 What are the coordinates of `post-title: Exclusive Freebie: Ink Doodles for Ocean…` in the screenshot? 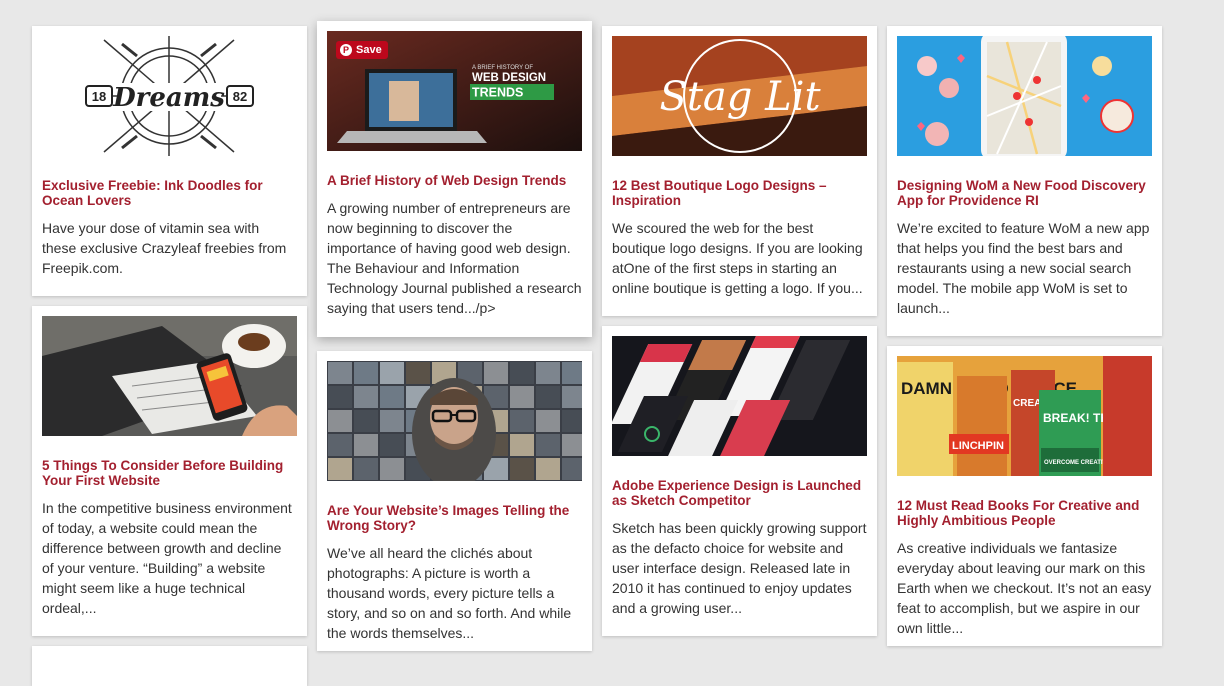 It's located at (169, 193).